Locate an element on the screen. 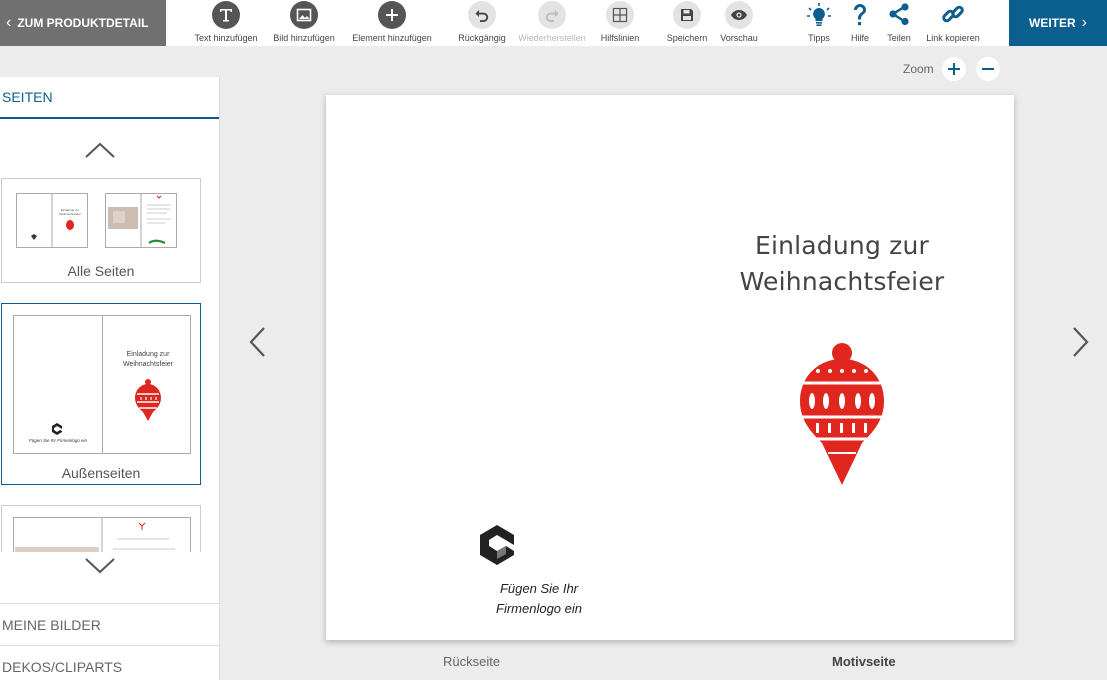 The height and width of the screenshot is (680, 1107). preview-label: Vorschau is located at coordinates (739, 38).